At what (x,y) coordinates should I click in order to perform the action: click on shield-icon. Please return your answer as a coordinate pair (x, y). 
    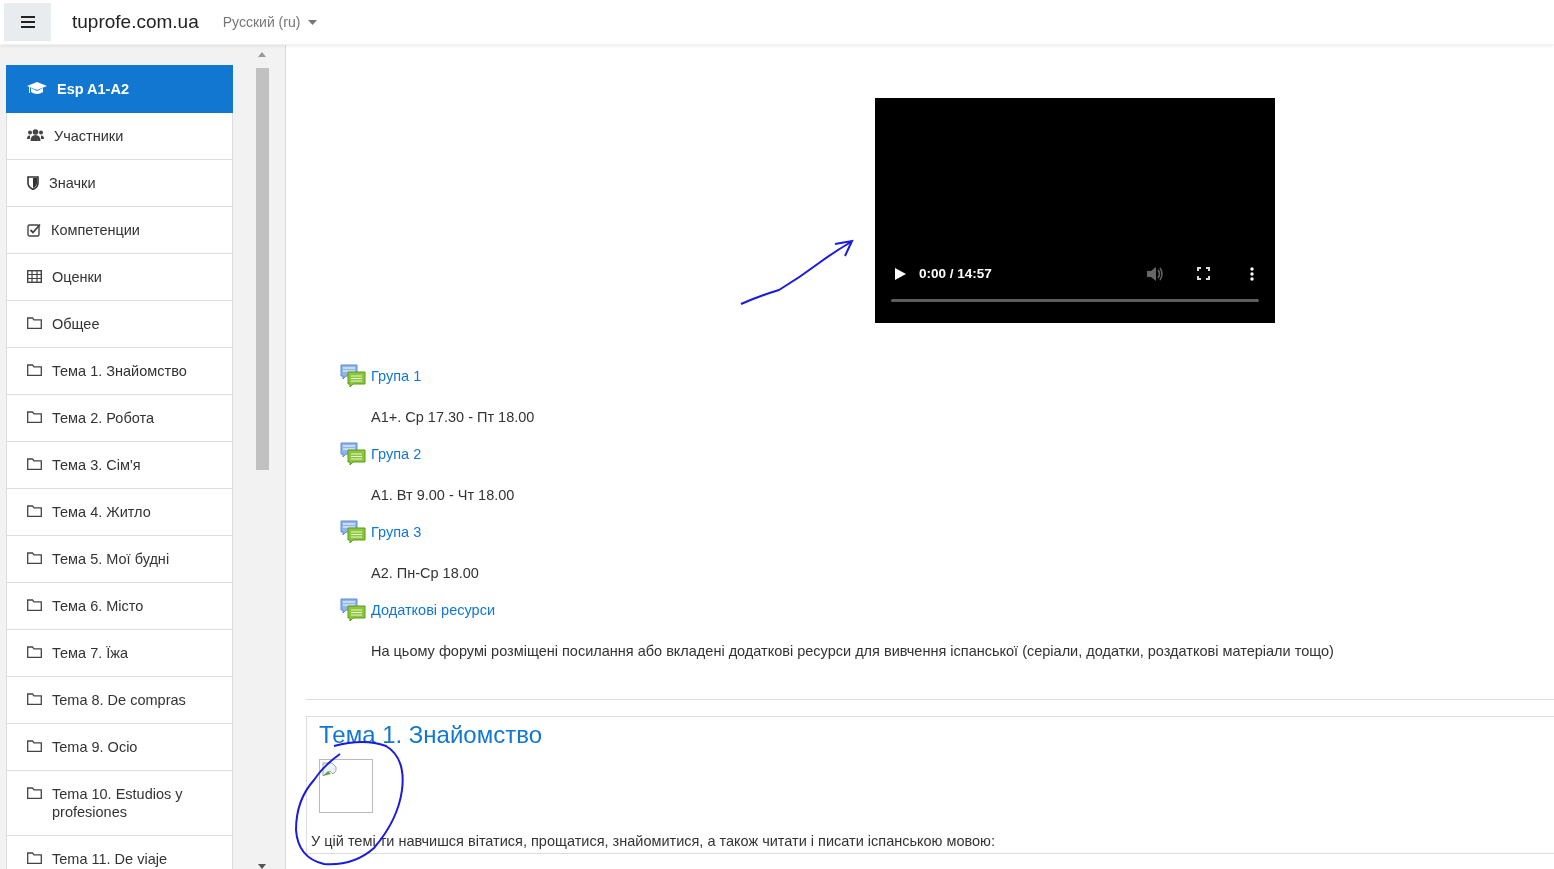
    Looking at the image, I should click on (33, 183).